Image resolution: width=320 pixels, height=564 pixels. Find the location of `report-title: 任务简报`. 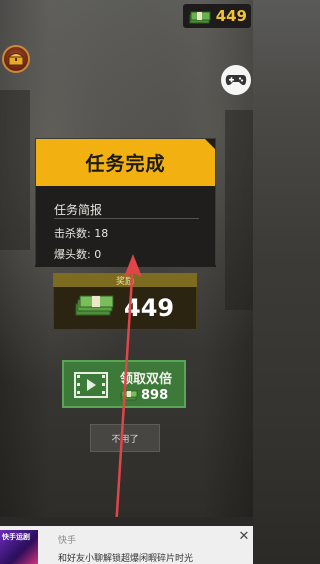

report-title: 任务简报 is located at coordinates (78, 210).